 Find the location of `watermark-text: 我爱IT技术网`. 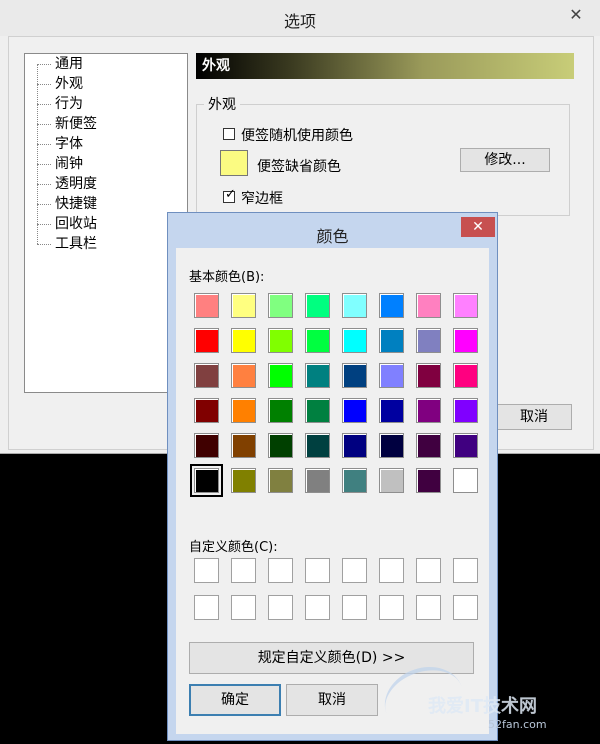

watermark-text: 我爱IT技术网 is located at coordinates (482, 706).